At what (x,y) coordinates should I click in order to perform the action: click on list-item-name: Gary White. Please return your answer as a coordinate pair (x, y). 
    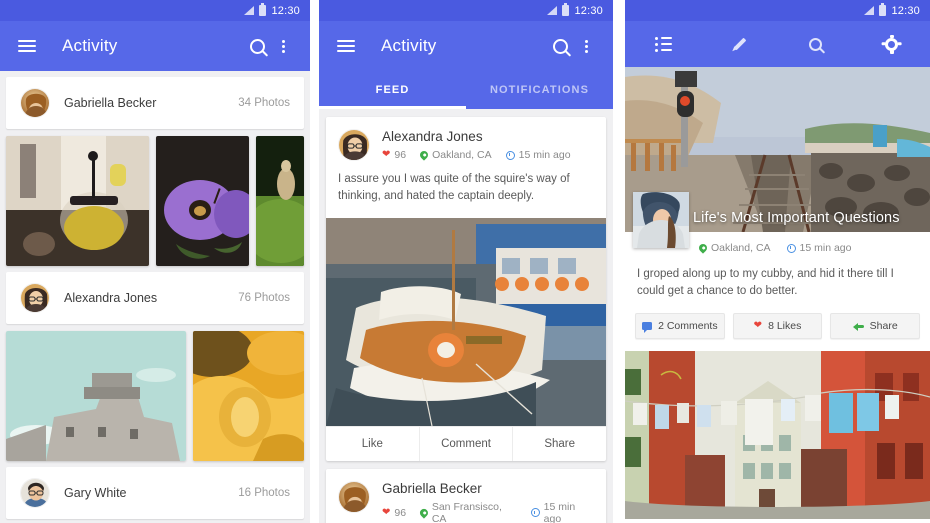
    Looking at the image, I should click on (95, 493).